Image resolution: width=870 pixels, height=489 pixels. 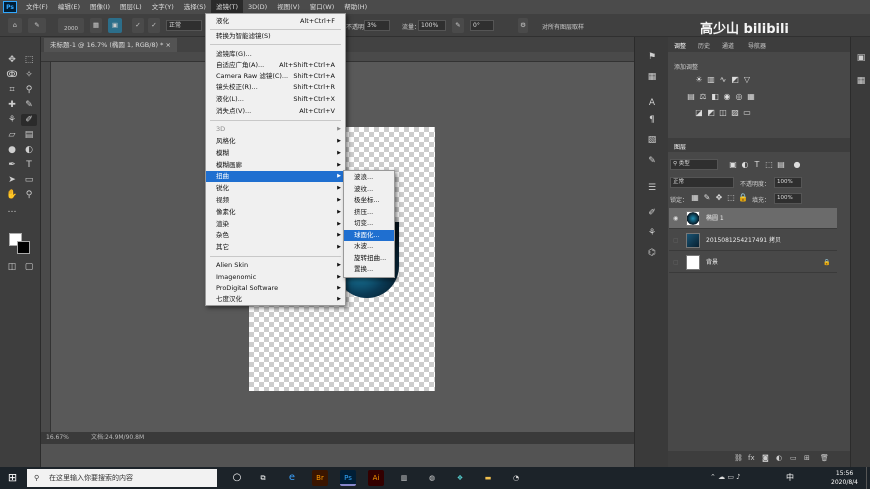 What do you see at coordinates (275, 200) in the screenshot?
I see `filter-video: 视频 ▶` at bounding box center [275, 200].